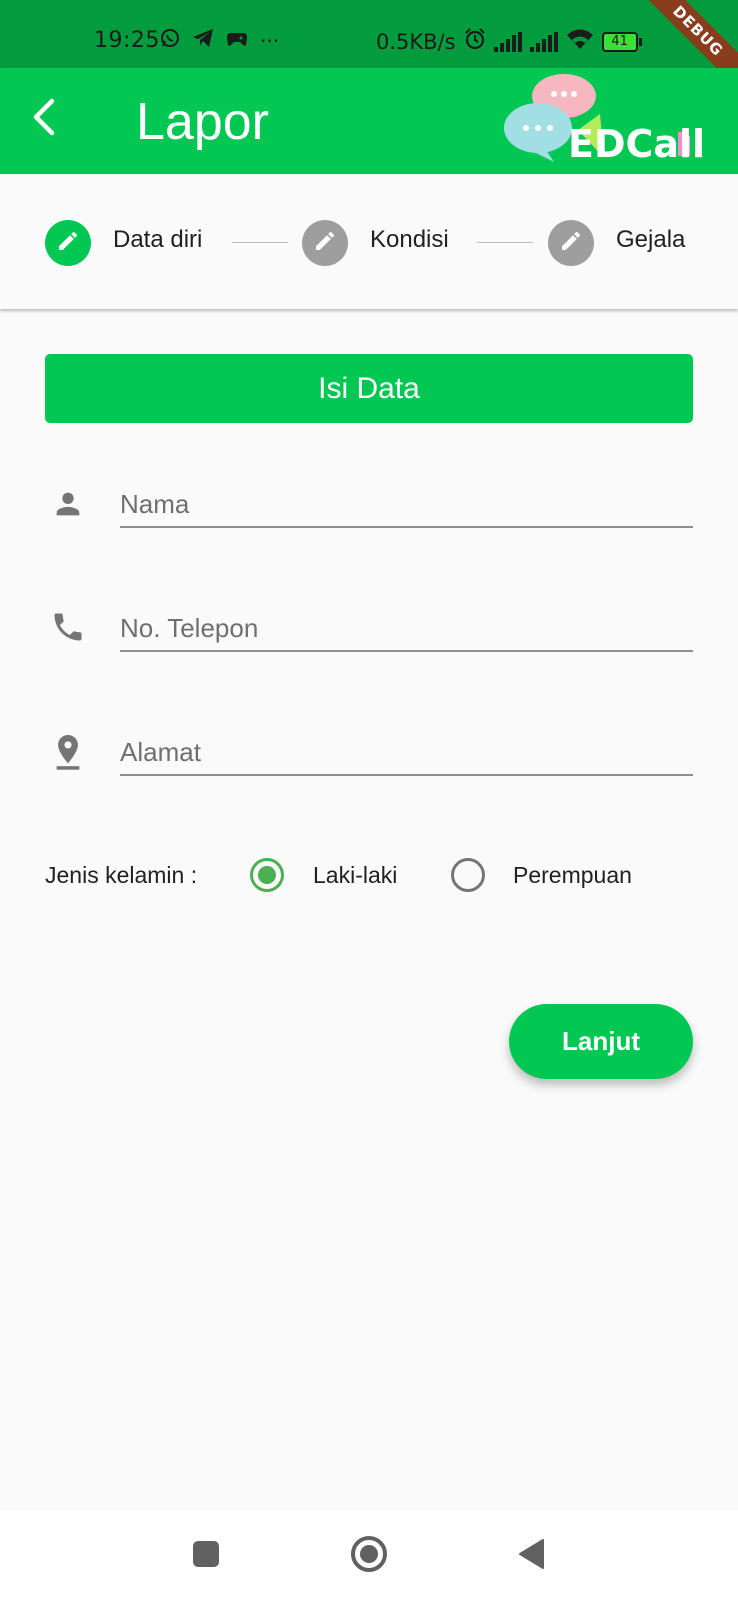 The image size is (738, 1600). I want to click on app-bar: Lapor EDCall, so click(369, 121).